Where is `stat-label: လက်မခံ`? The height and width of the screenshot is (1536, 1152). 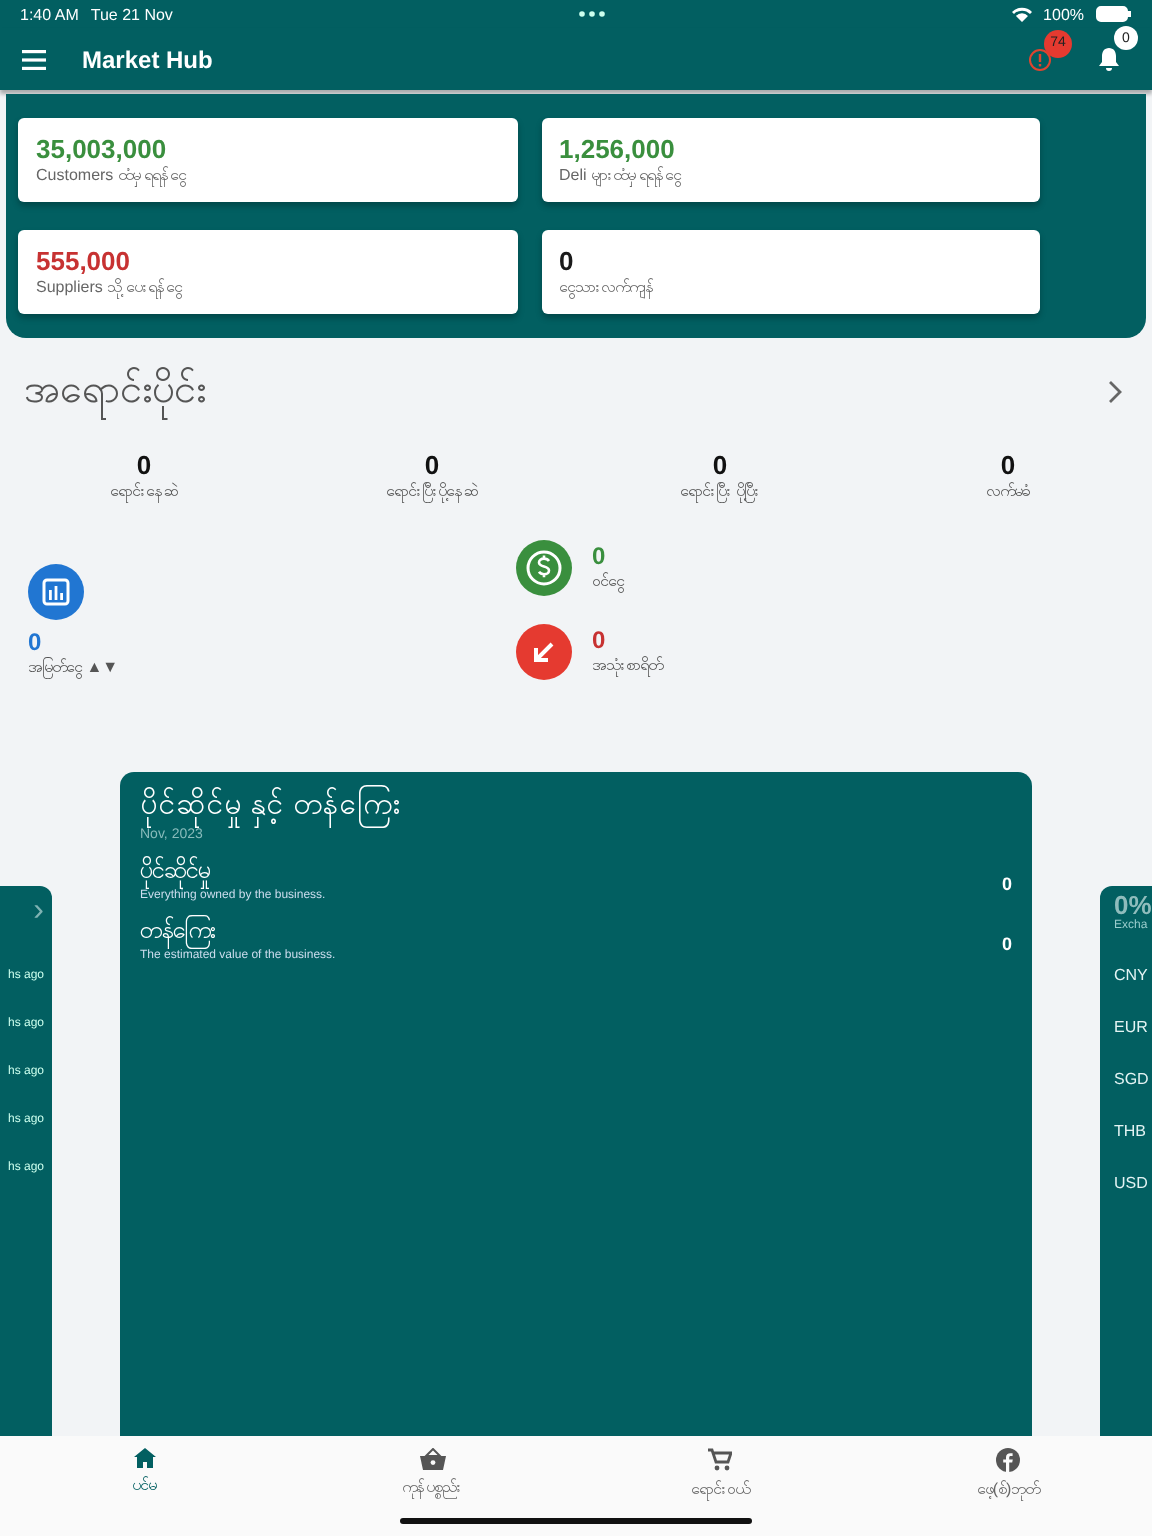 stat-label: လက်မခံ is located at coordinates (1008, 492).